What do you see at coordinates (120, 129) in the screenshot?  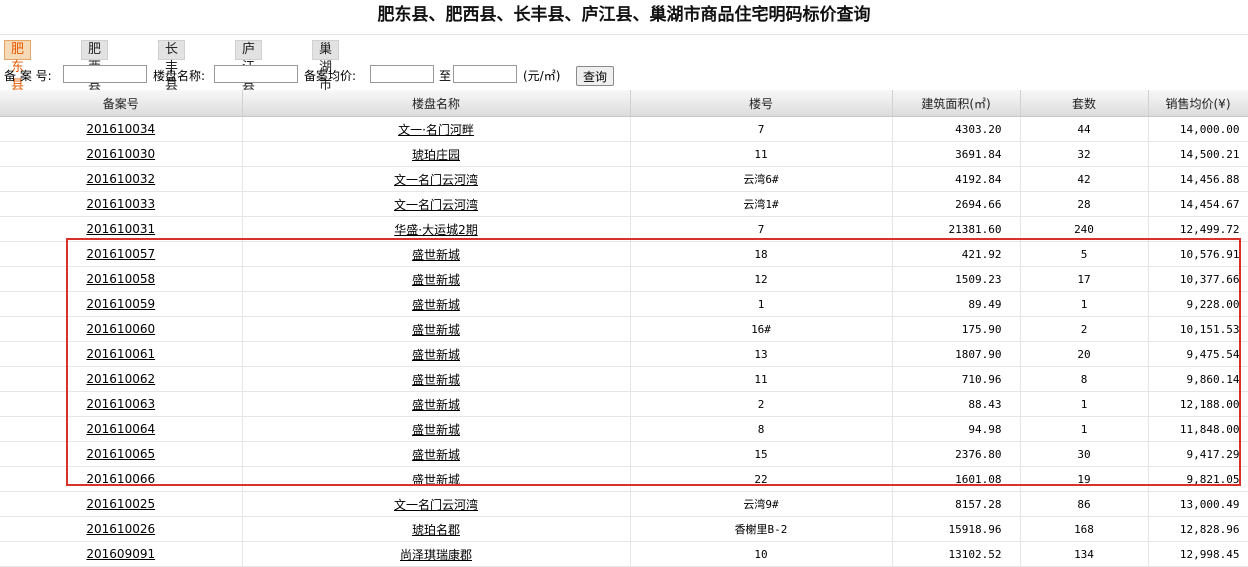 I see `record-no-link: 201610034` at bounding box center [120, 129].